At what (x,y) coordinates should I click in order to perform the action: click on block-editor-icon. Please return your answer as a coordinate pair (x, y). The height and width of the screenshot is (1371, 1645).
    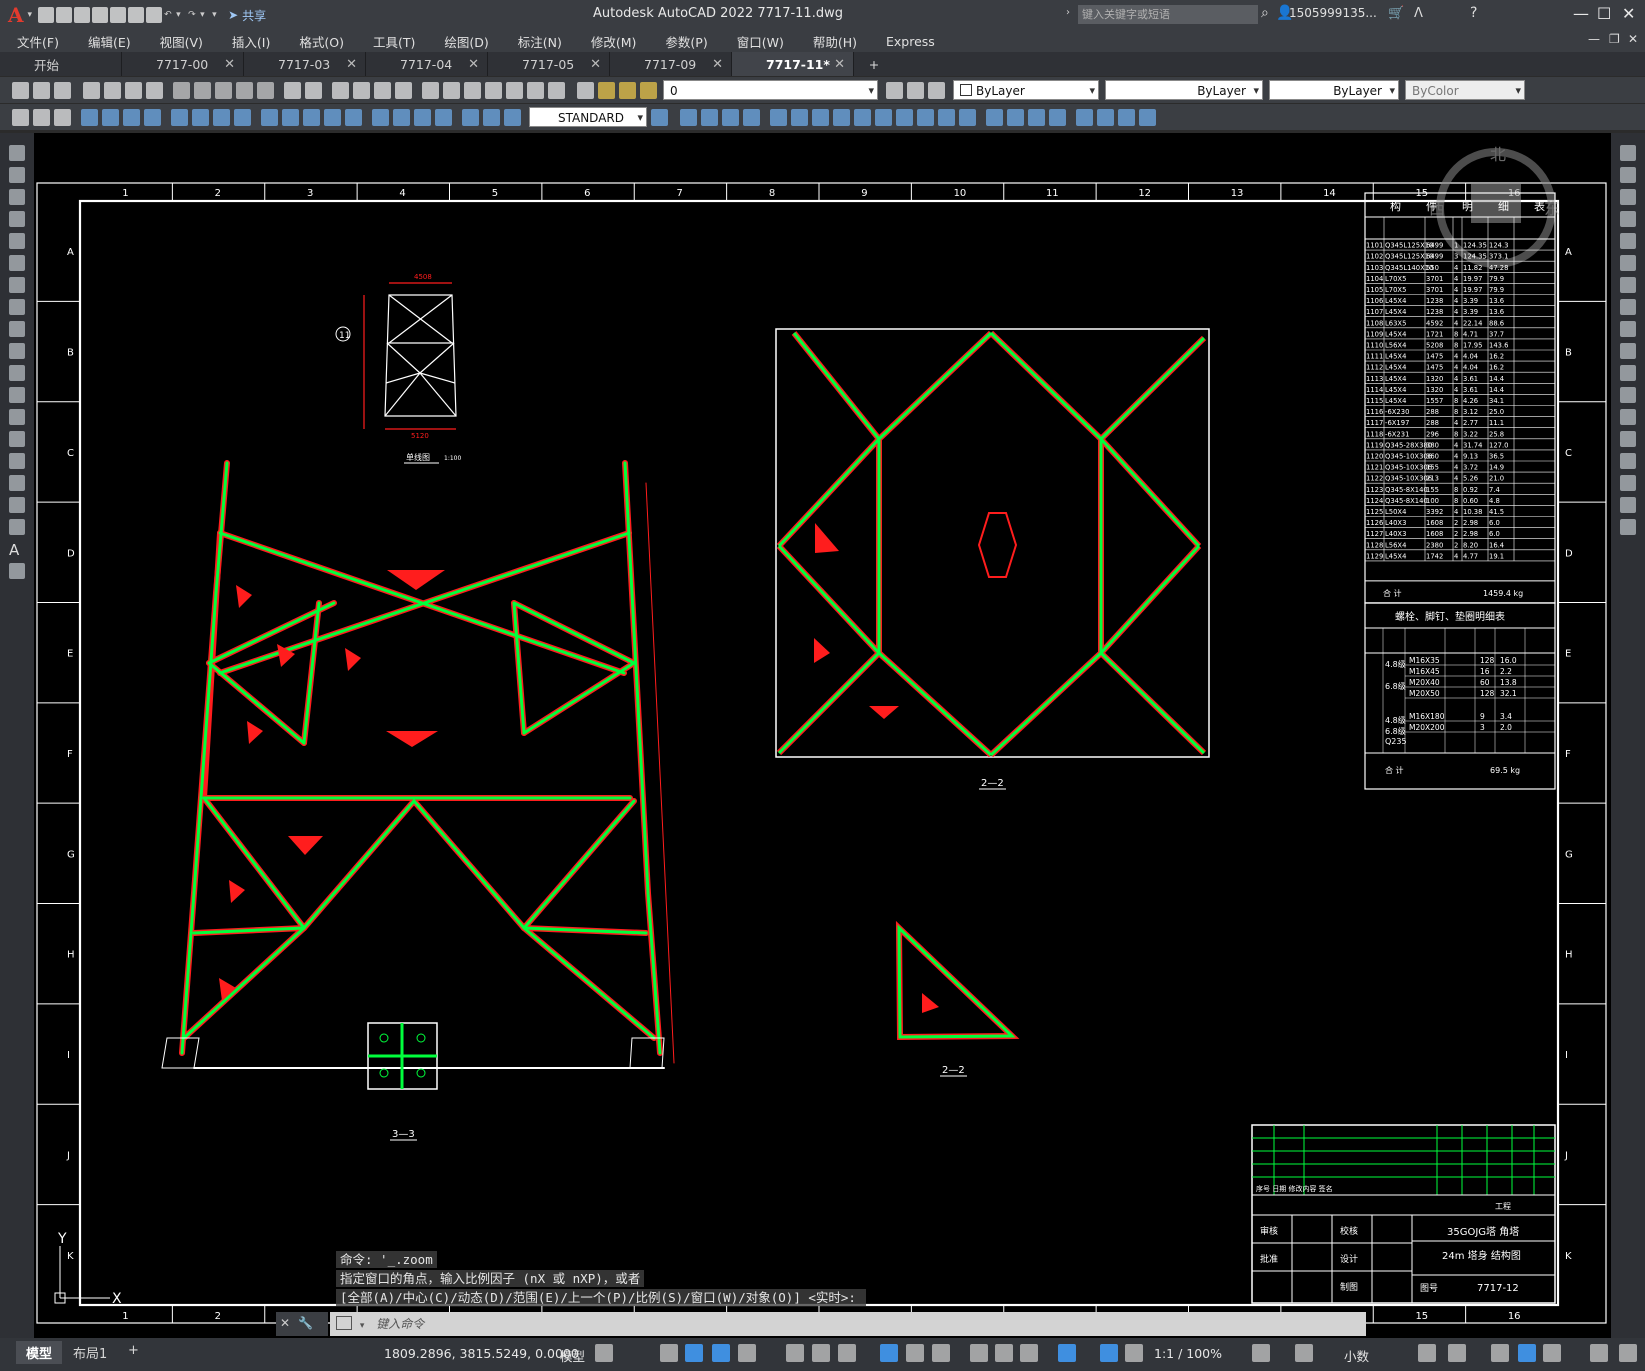
    Looking at the image, I should click on (265, 90).